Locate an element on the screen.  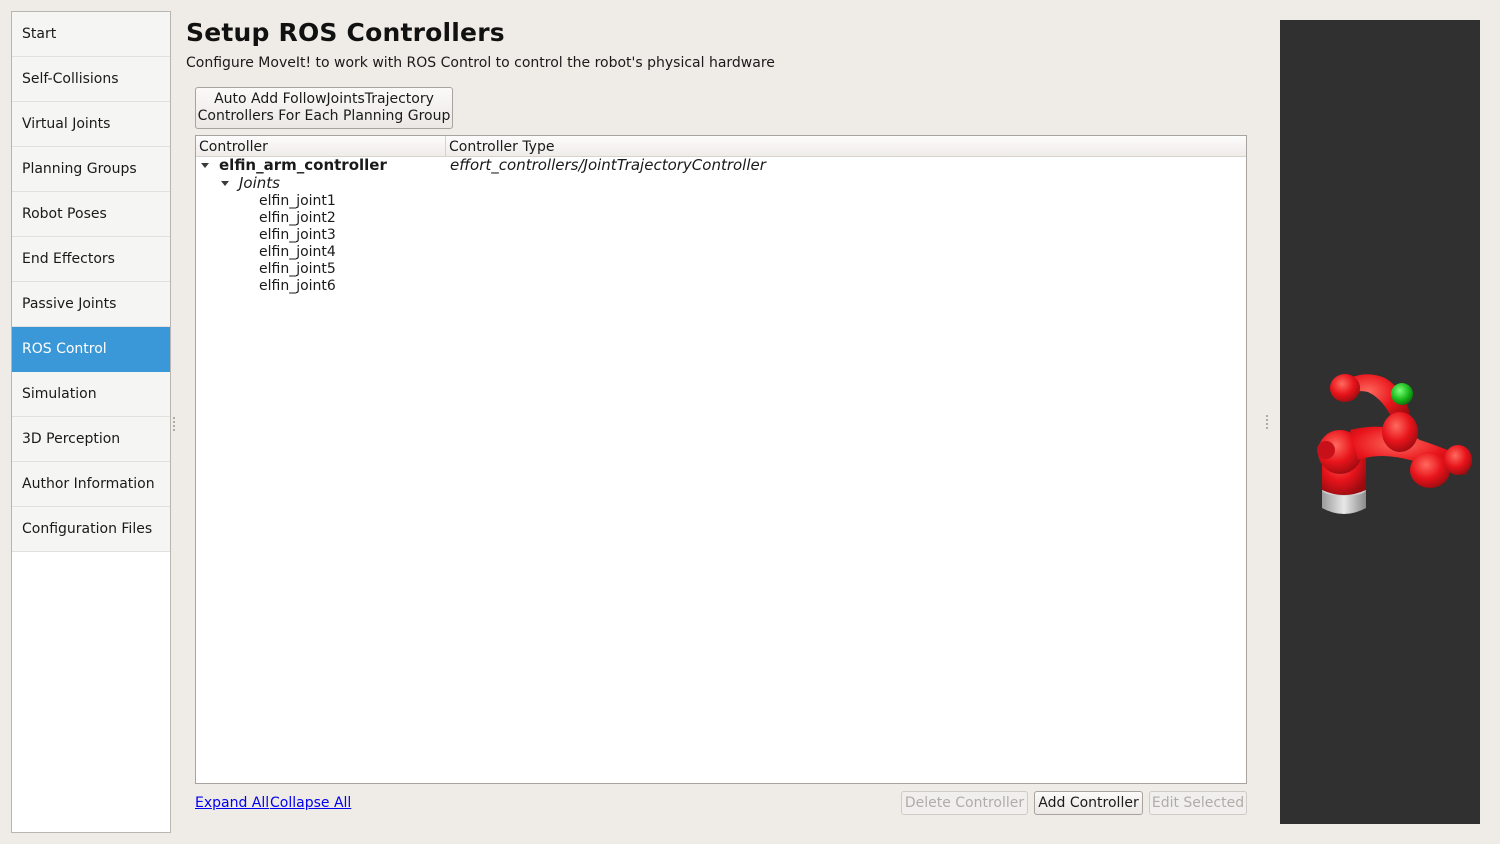
sidebar-item-author-information: Author Information is located at coordinates (91, 484).